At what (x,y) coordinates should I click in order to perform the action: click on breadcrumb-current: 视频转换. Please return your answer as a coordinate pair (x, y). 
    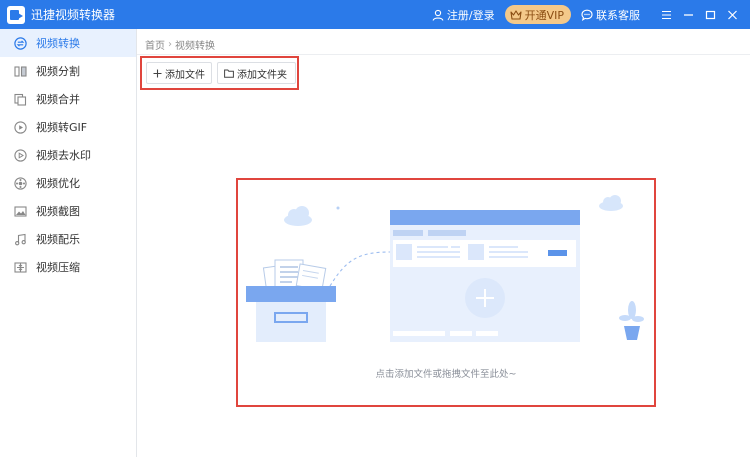
    Looking at the image, I should click on (195, 46).